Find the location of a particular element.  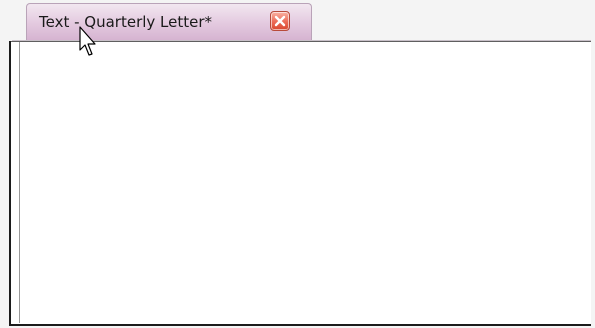

close-icon is located at coordinates (280, 21).